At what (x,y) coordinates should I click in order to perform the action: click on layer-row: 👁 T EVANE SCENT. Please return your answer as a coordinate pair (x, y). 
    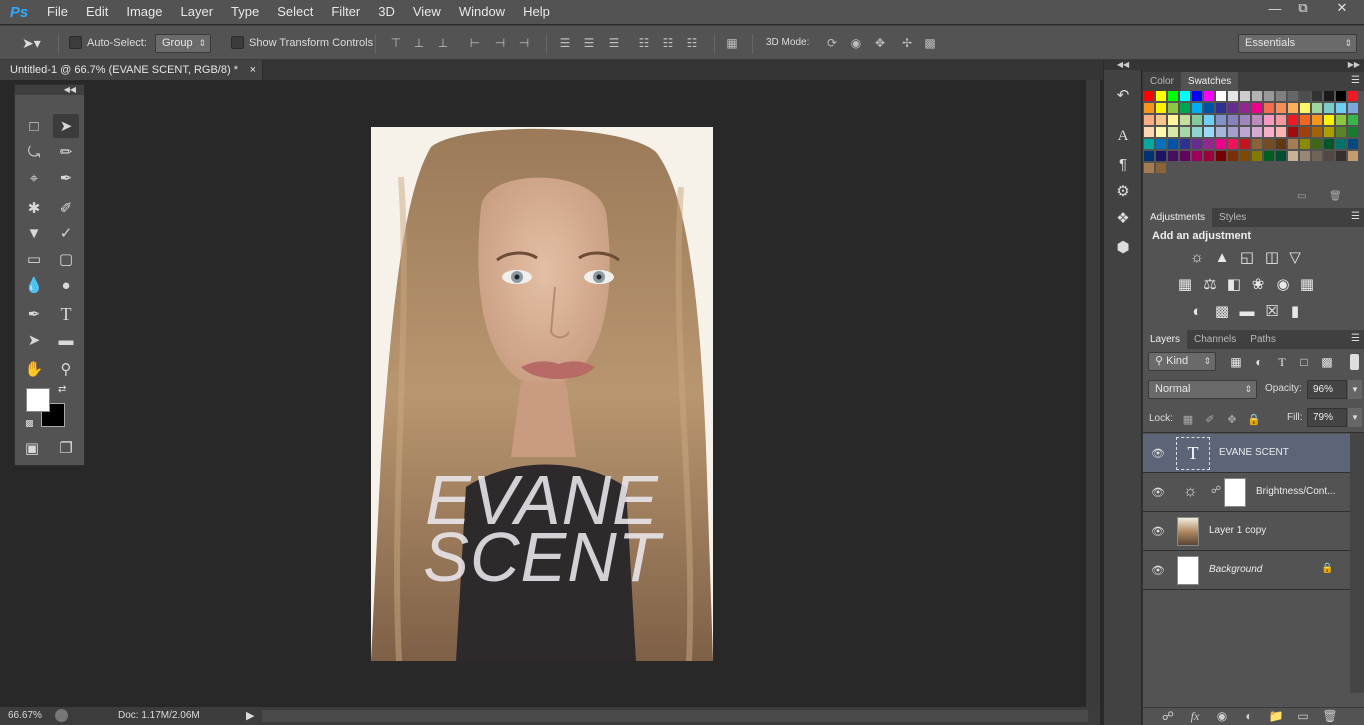
    Looking at the image, I should click on (1246, 453).